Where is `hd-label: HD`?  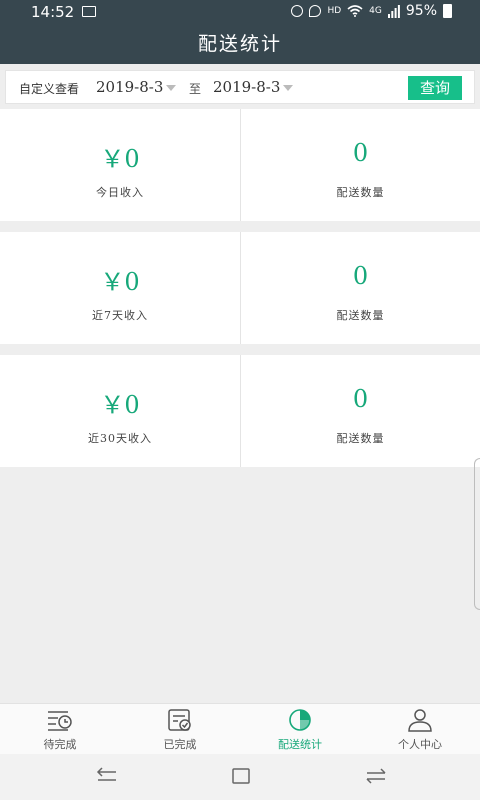
hd-label: HD is located at coordinates (334, 11).